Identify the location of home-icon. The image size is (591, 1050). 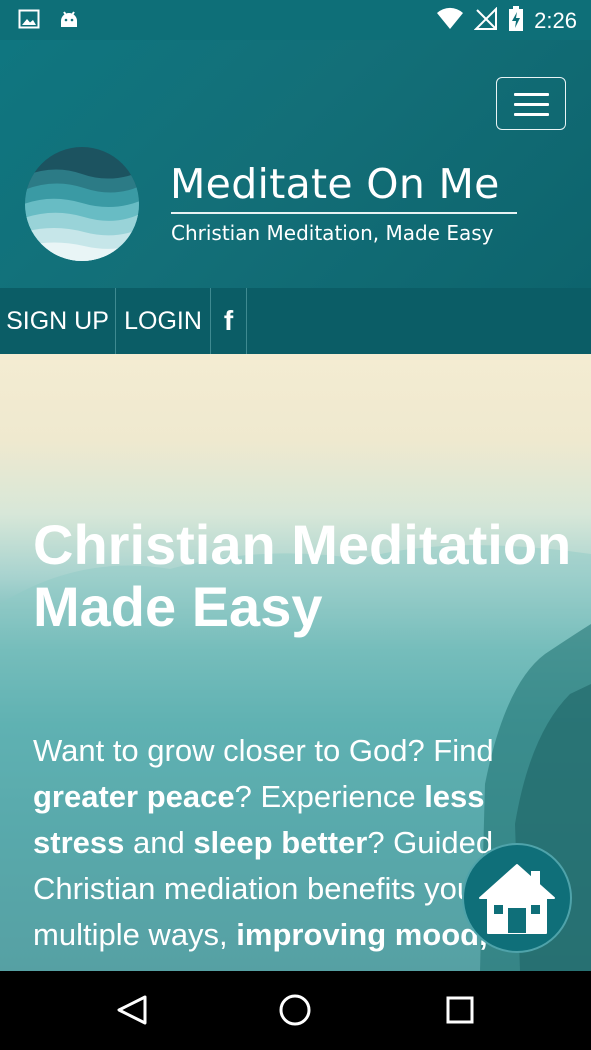
(517, 899).